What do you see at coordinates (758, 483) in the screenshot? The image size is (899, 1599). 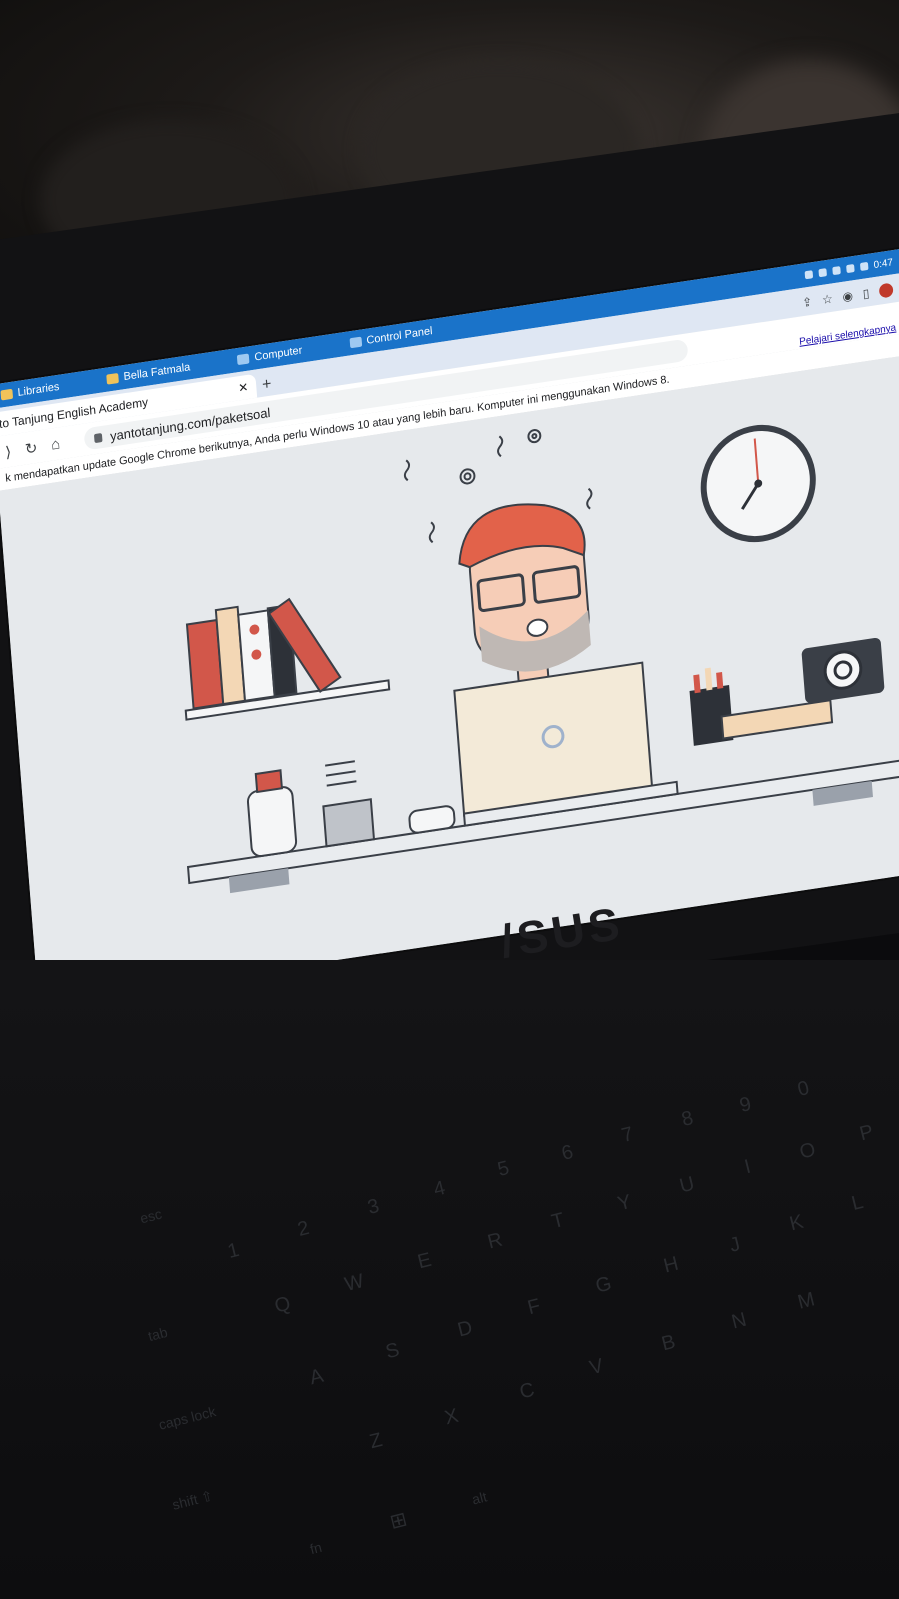 I see `wall-clock` at bounding box center [758, 483].